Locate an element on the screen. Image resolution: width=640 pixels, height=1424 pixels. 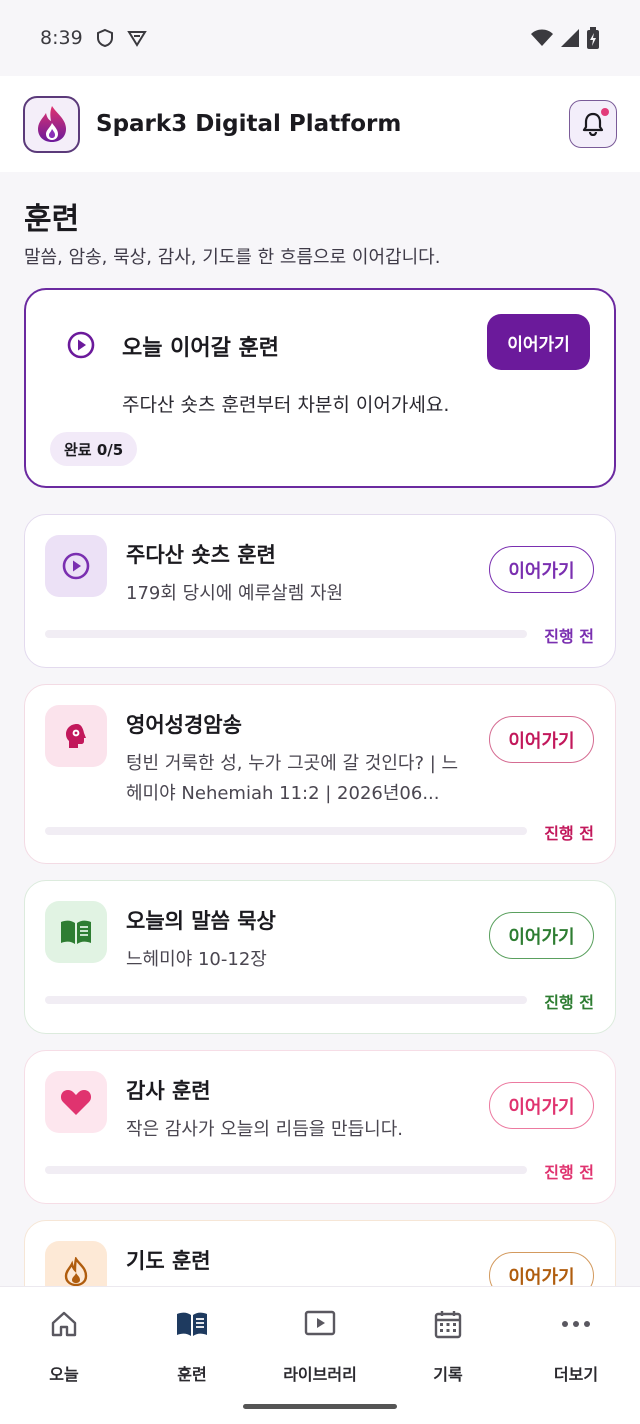
training-card-shorts: 주다산 숏츠 훈련 179회 당시에 예루살렘 자원 이어가기 진행 전 is located at coordinates (320, 591).